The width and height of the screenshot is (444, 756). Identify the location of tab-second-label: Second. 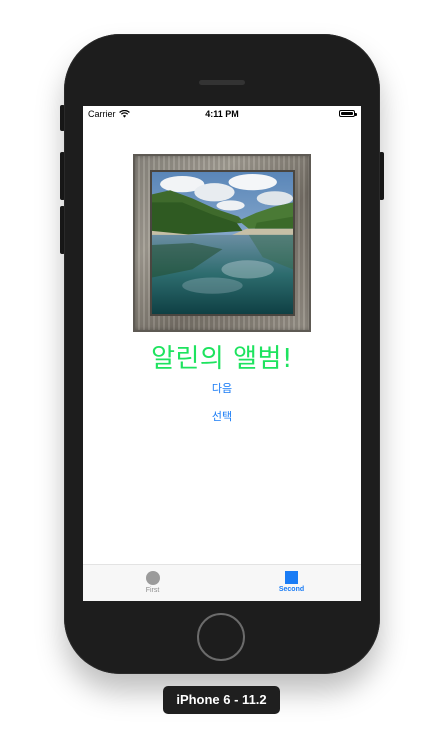
(291, 589).